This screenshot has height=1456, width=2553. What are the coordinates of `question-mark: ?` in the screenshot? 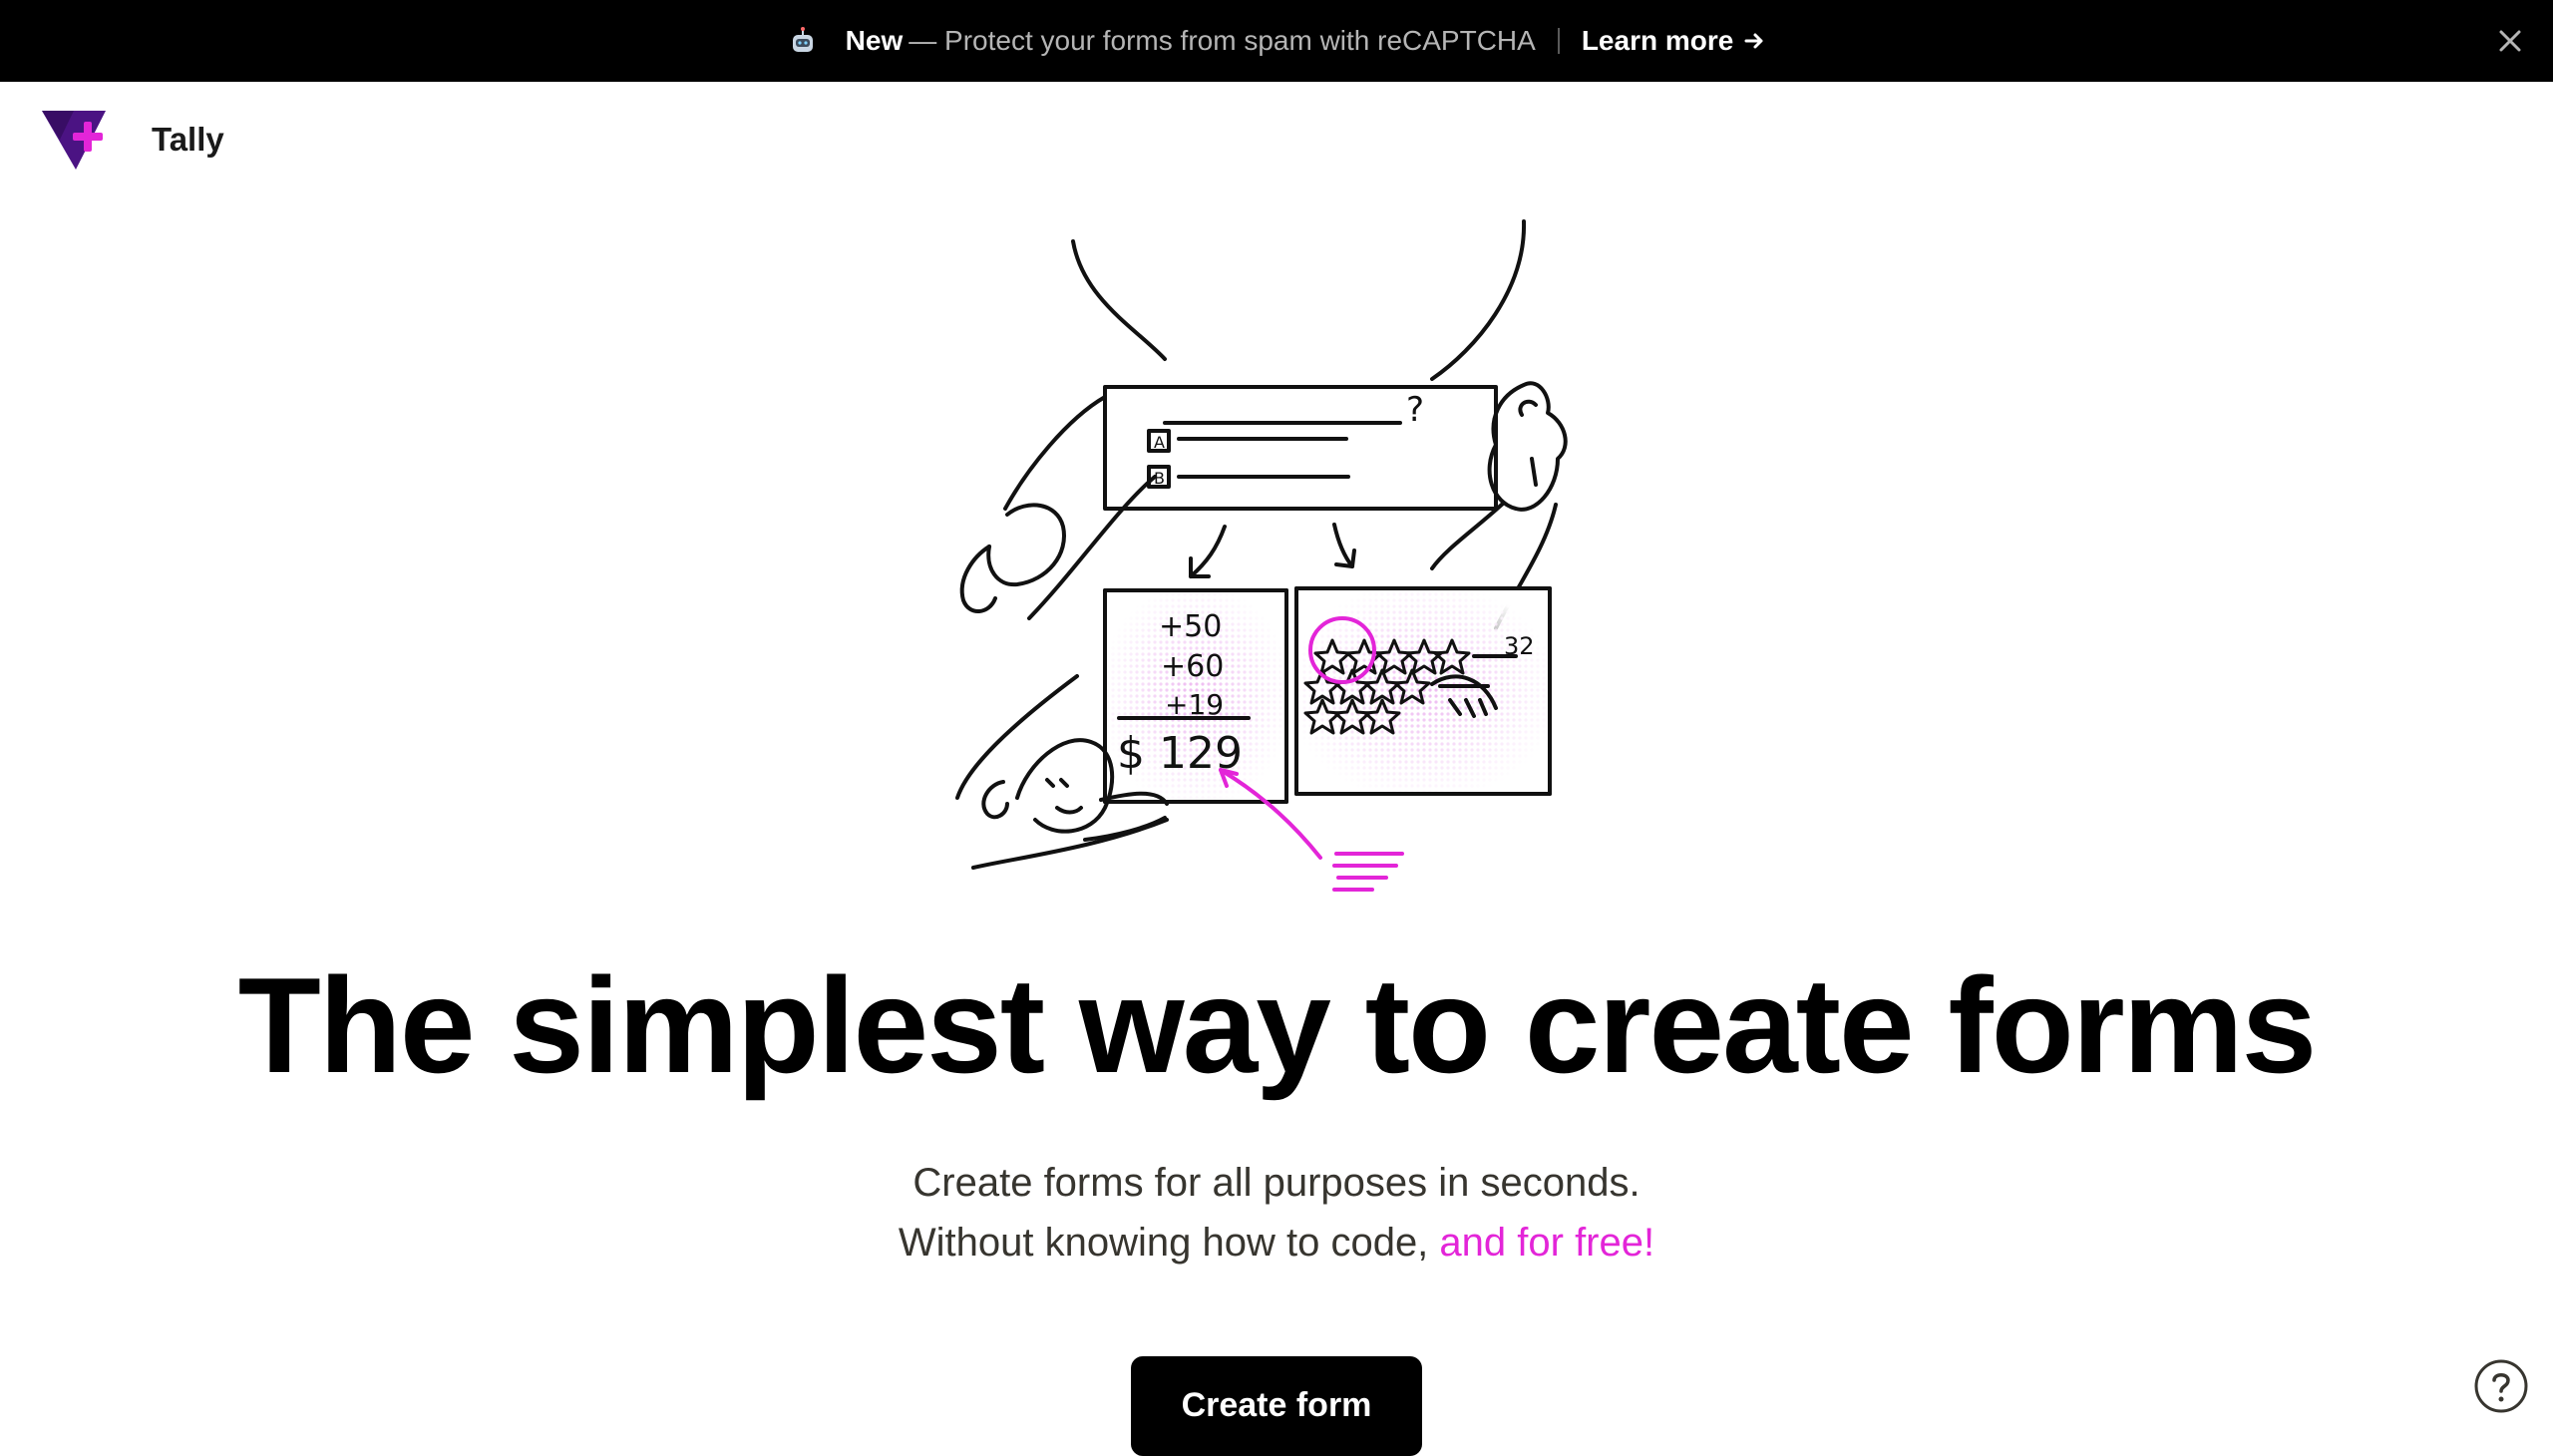 It's located at (1415, 410).